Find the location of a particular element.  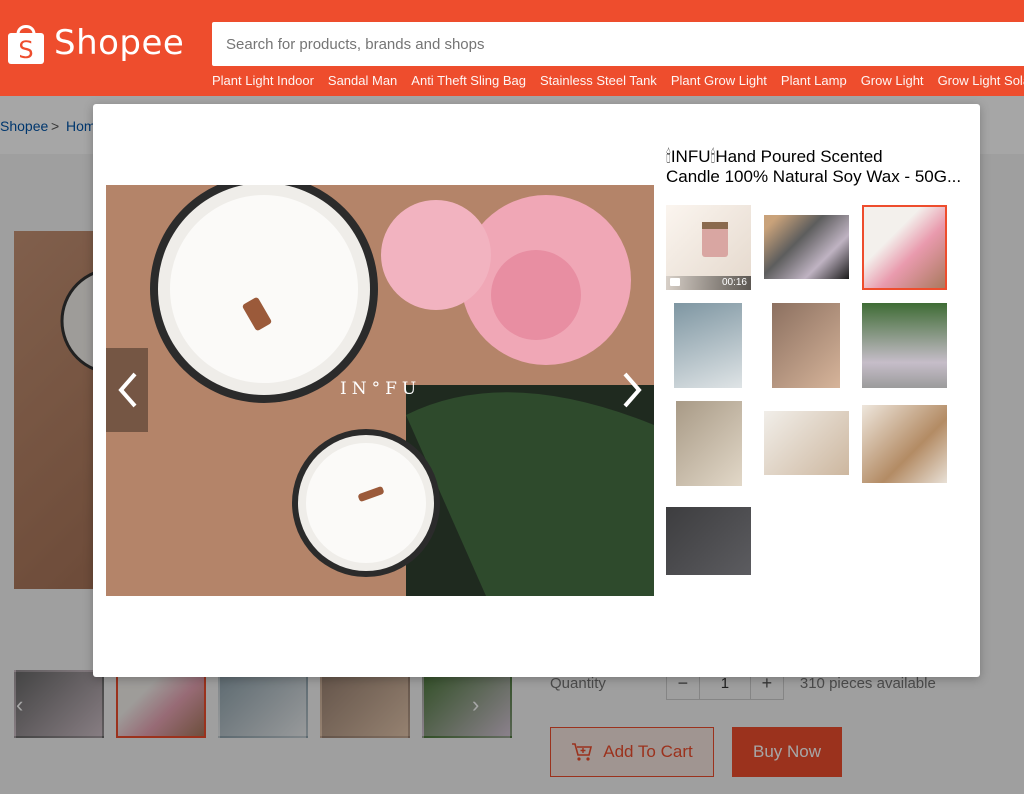

product-title-line: 🕯INFU🕯Hand Poured Scented is located at coordinates (774, 156).